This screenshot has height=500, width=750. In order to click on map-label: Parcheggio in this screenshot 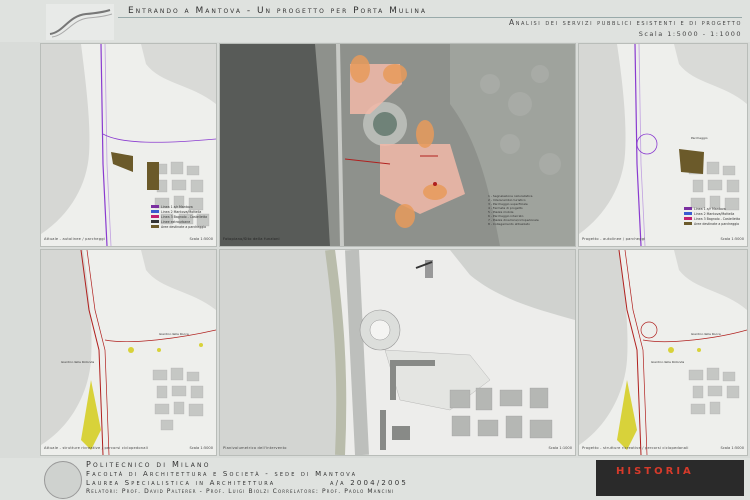, I will do `click(699, 138)`.